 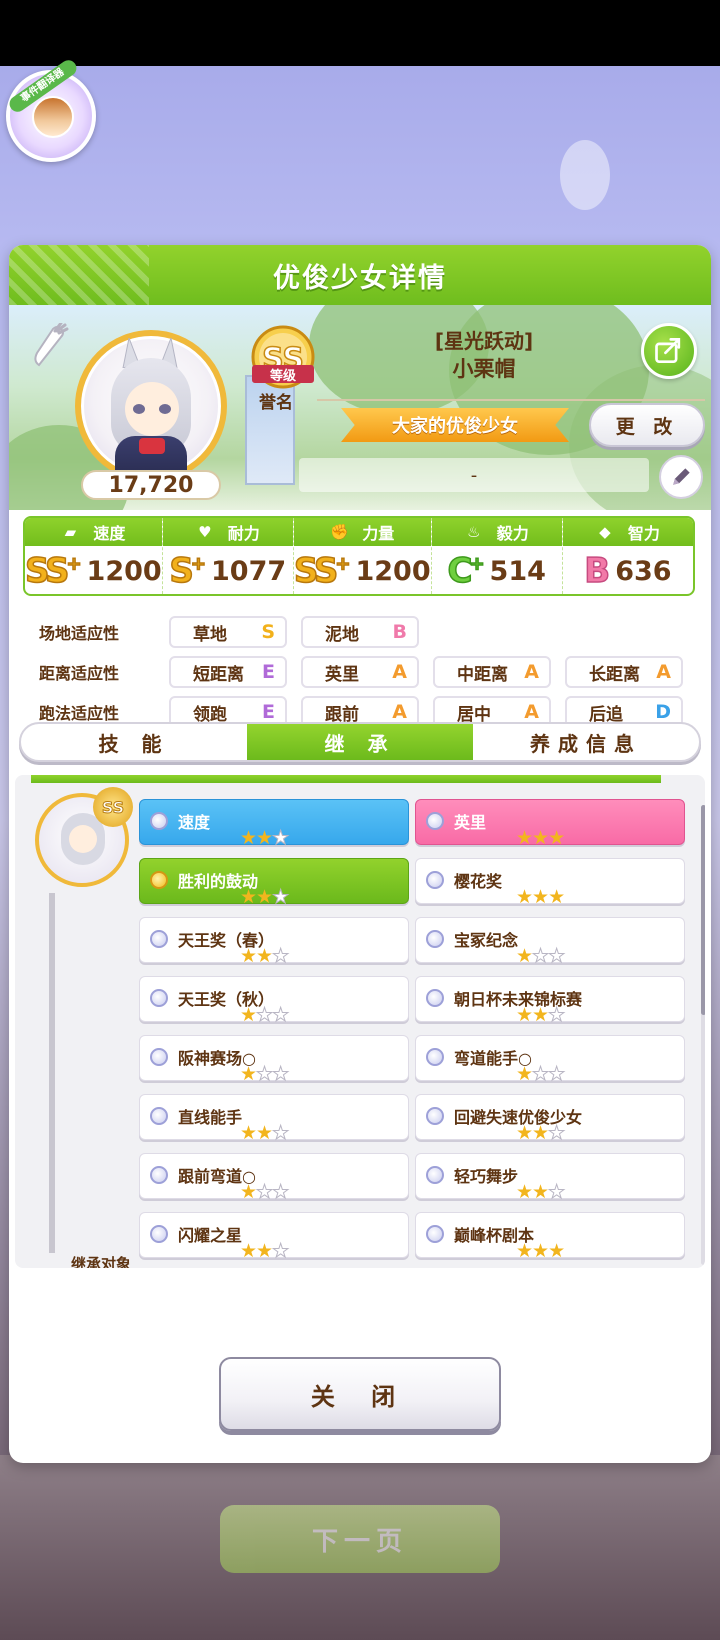 What do you see at coordinates (550, 1060) in the screenshot?
I see `factor-card: 弯道能手○ ★★★` at bounding box center [550, 1060].